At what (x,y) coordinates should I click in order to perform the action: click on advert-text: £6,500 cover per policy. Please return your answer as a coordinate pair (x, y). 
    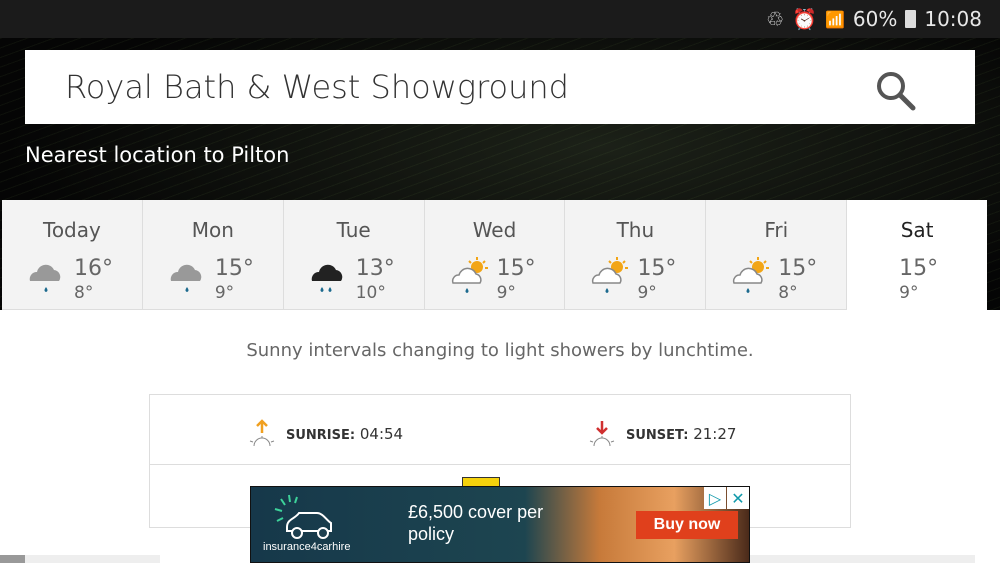
    Looking at the image, I should click on (476, 523).